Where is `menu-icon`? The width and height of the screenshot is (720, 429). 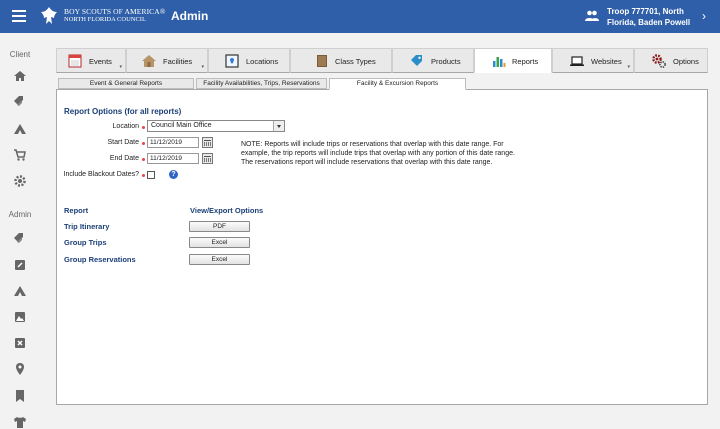
menu-icon is located at coordinates (19, 16).